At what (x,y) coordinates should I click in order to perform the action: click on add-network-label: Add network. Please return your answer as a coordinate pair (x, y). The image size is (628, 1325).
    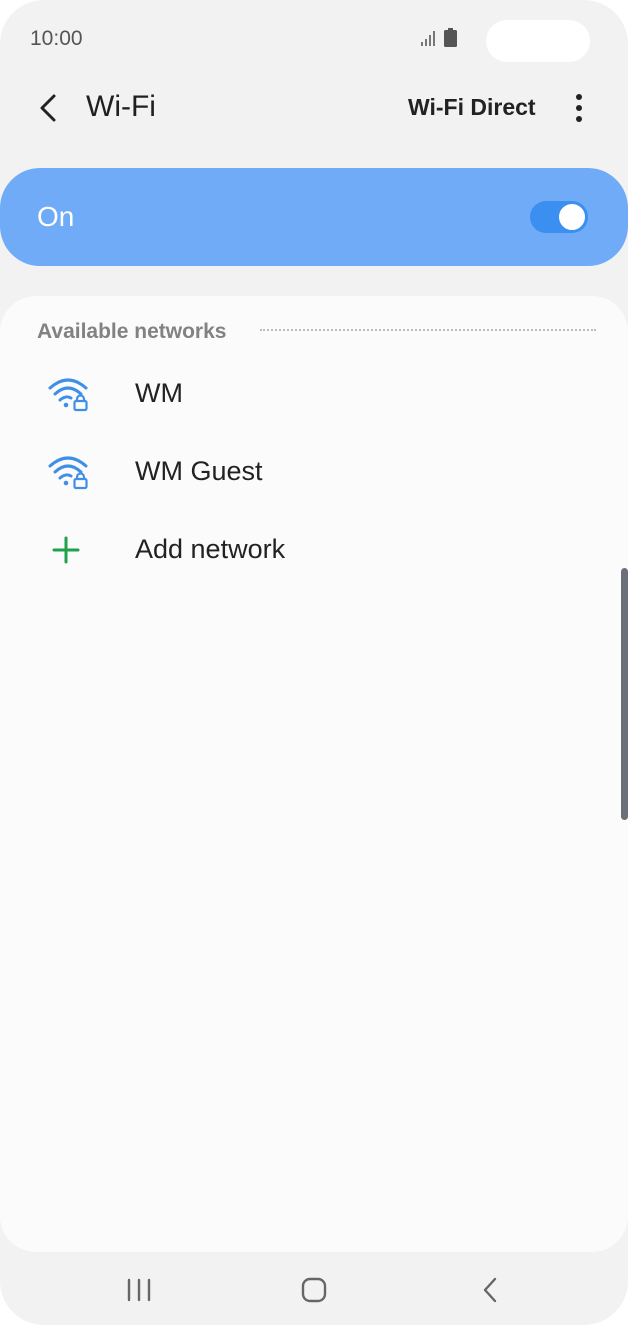
    Looking at the image, I should click on (210, 549).